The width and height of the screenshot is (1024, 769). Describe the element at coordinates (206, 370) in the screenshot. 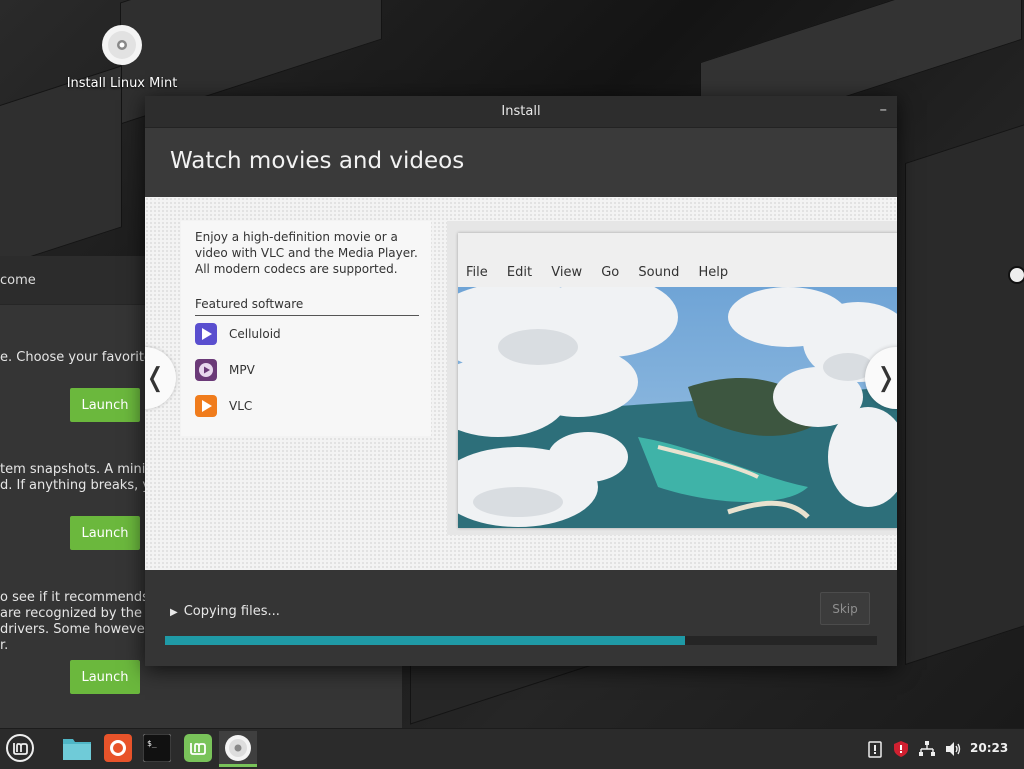

I see `mpv-icon` at that location.